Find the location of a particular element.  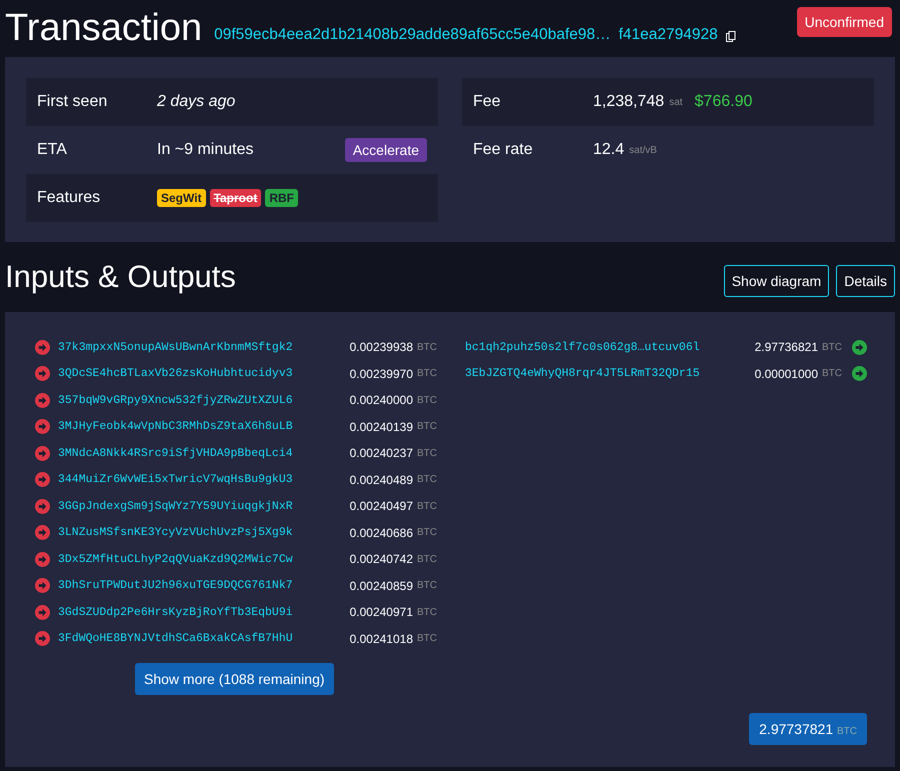

address-link: 37k3mpxxN5onupAWsUBwnArKbnmMSftgk2 is located at coordinates (175, 347).